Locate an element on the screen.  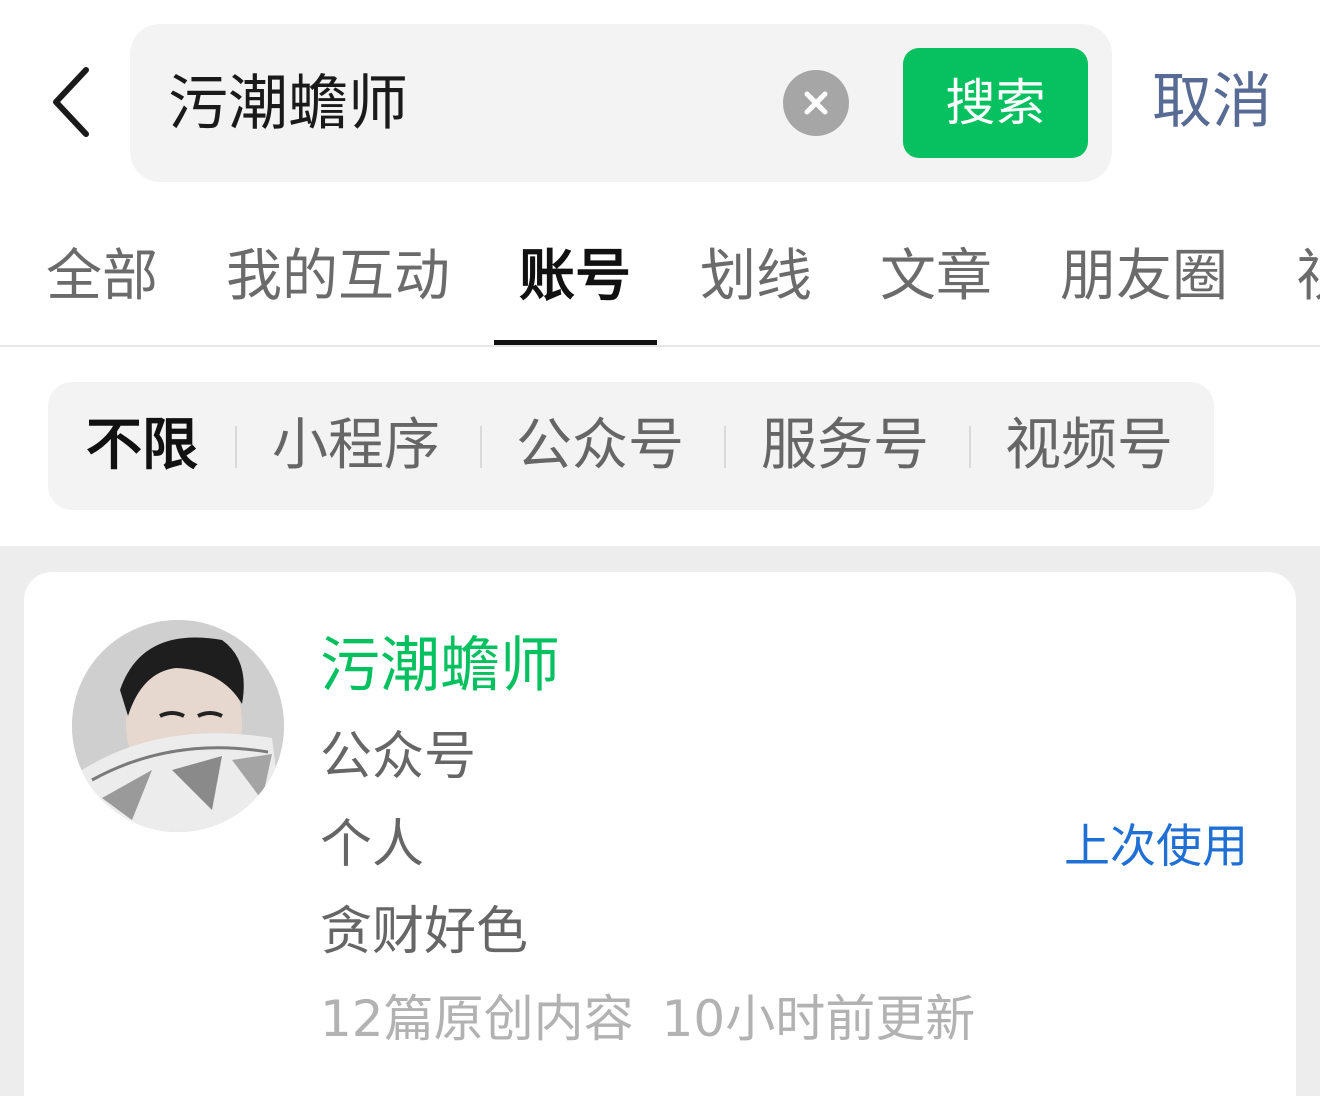
clear-button is located at coordinates (816, 103).